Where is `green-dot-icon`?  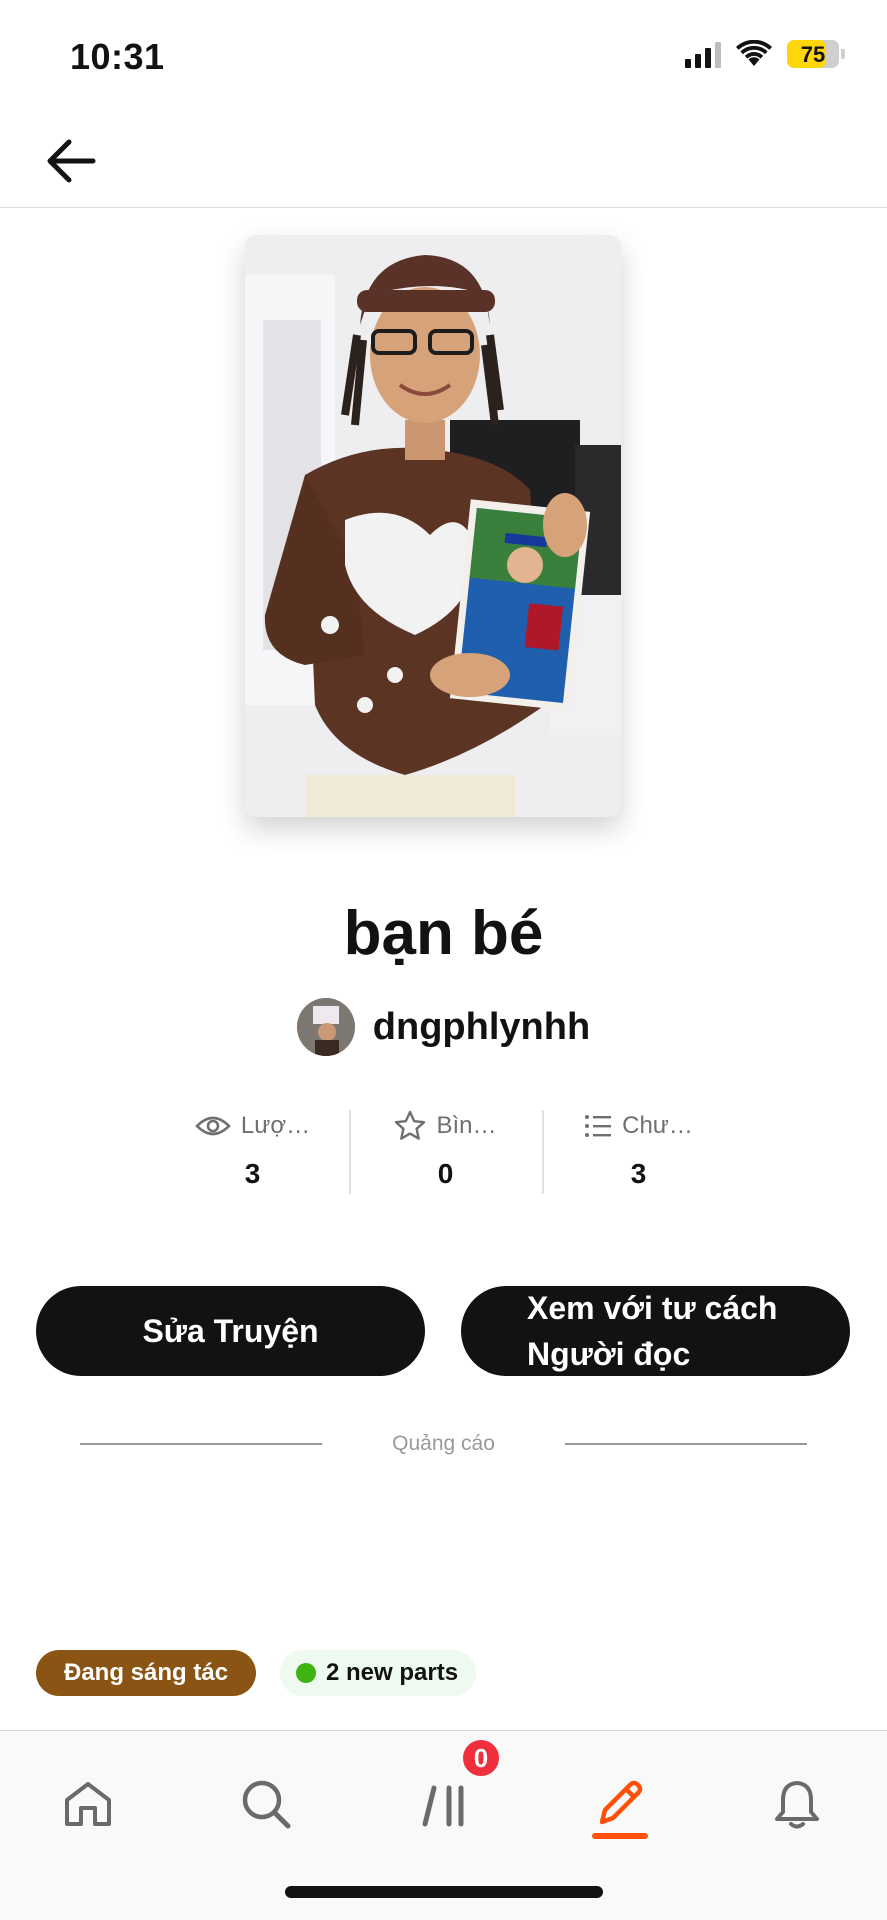 green-dot-icon is located at coordinates (306, 1673).